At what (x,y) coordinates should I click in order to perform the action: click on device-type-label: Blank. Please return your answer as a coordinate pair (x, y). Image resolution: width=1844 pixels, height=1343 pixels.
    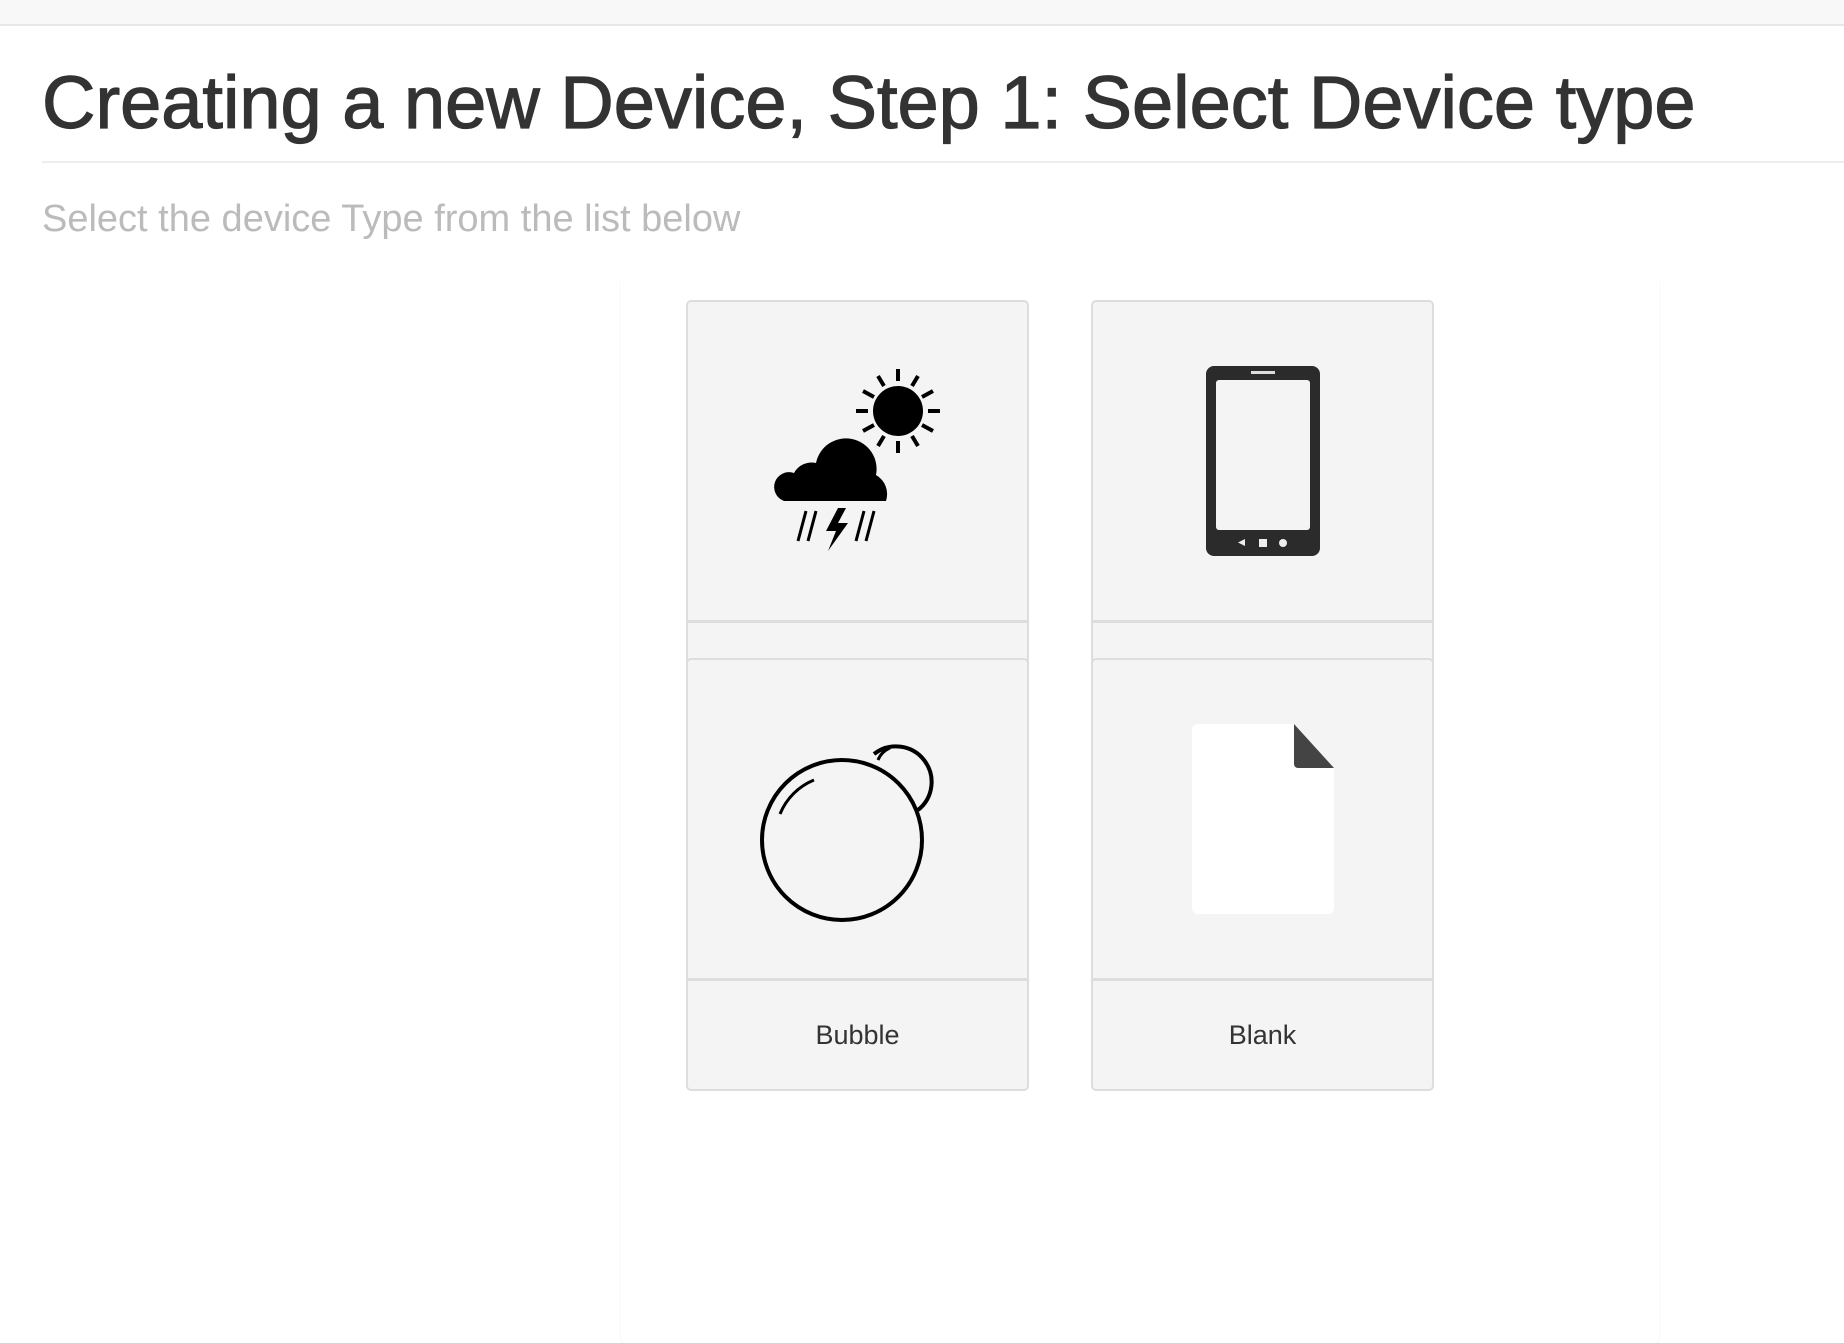
    Looking at the image, I should click on (1262, 1034).